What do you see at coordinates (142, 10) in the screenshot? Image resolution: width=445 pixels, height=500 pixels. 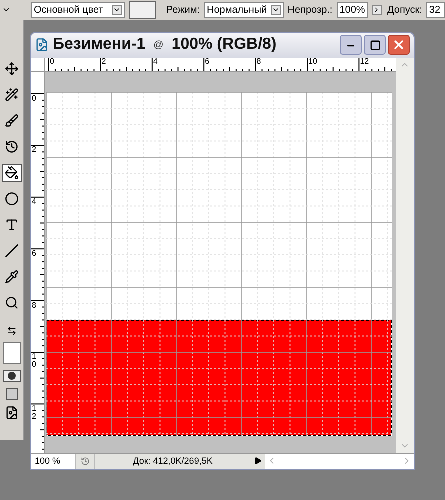 I see `pattern-swatch` at bounding box center [142, 10].